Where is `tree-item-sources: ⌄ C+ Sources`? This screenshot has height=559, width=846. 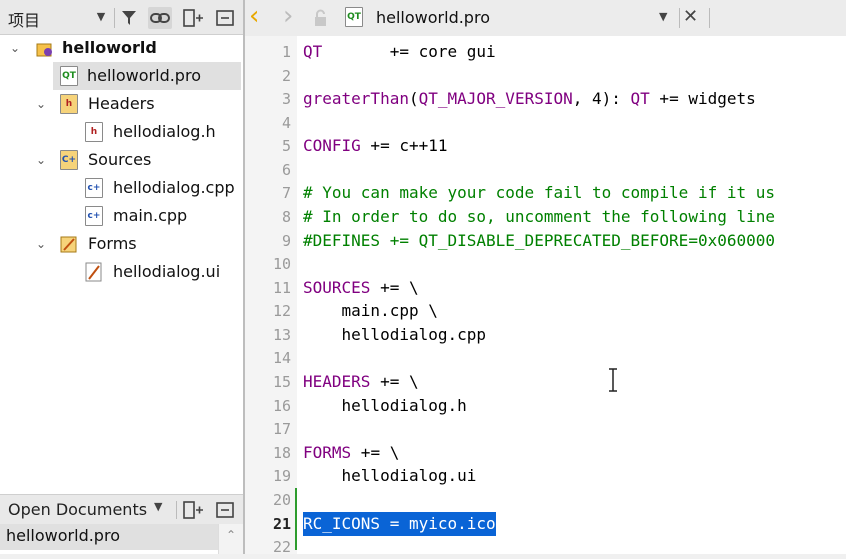
tree-item-sources: ⌄ C+ Sources is located at coordinates (121, 160).